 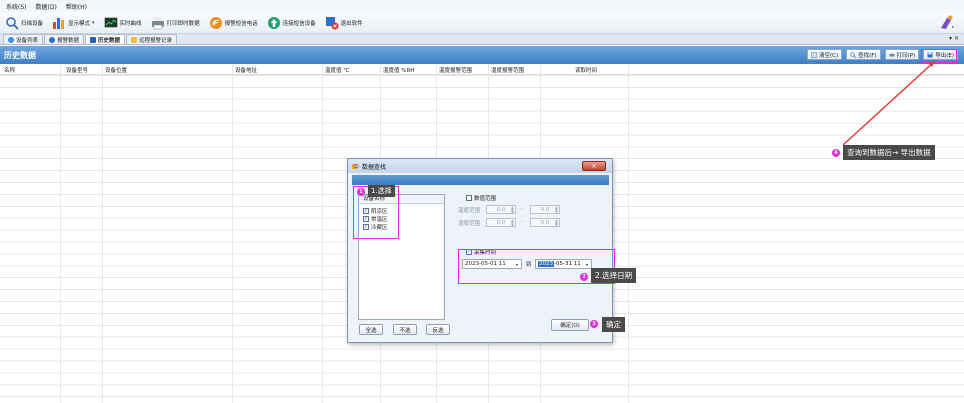 What do you see at coordinates (889, 103) in the screenshot?
I see `step4-arrow` at bounding box center [889, 103].